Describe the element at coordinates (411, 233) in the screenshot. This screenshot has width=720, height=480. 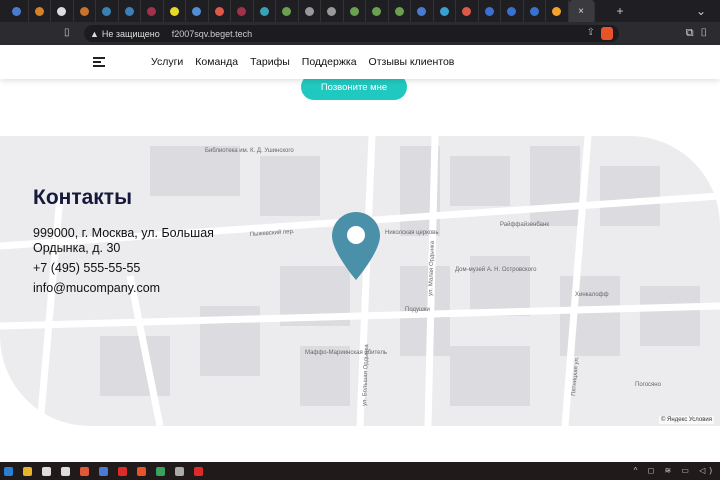
I see `map-label: Николская церковь` at that location.